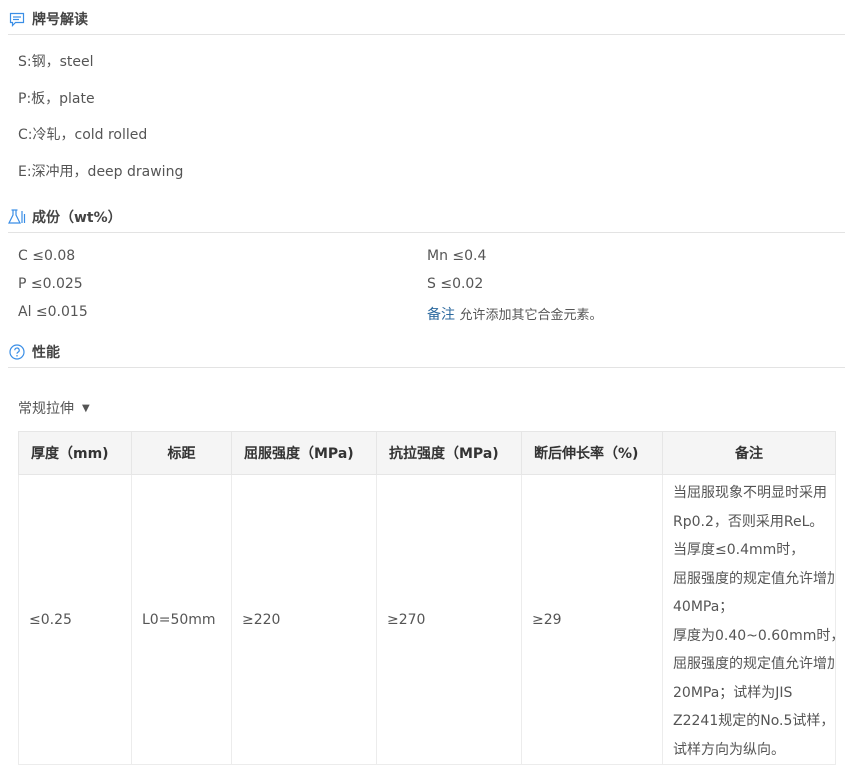  I want to click on note-line: Rp0.2，否则采用ReL。, so click(748, 521).